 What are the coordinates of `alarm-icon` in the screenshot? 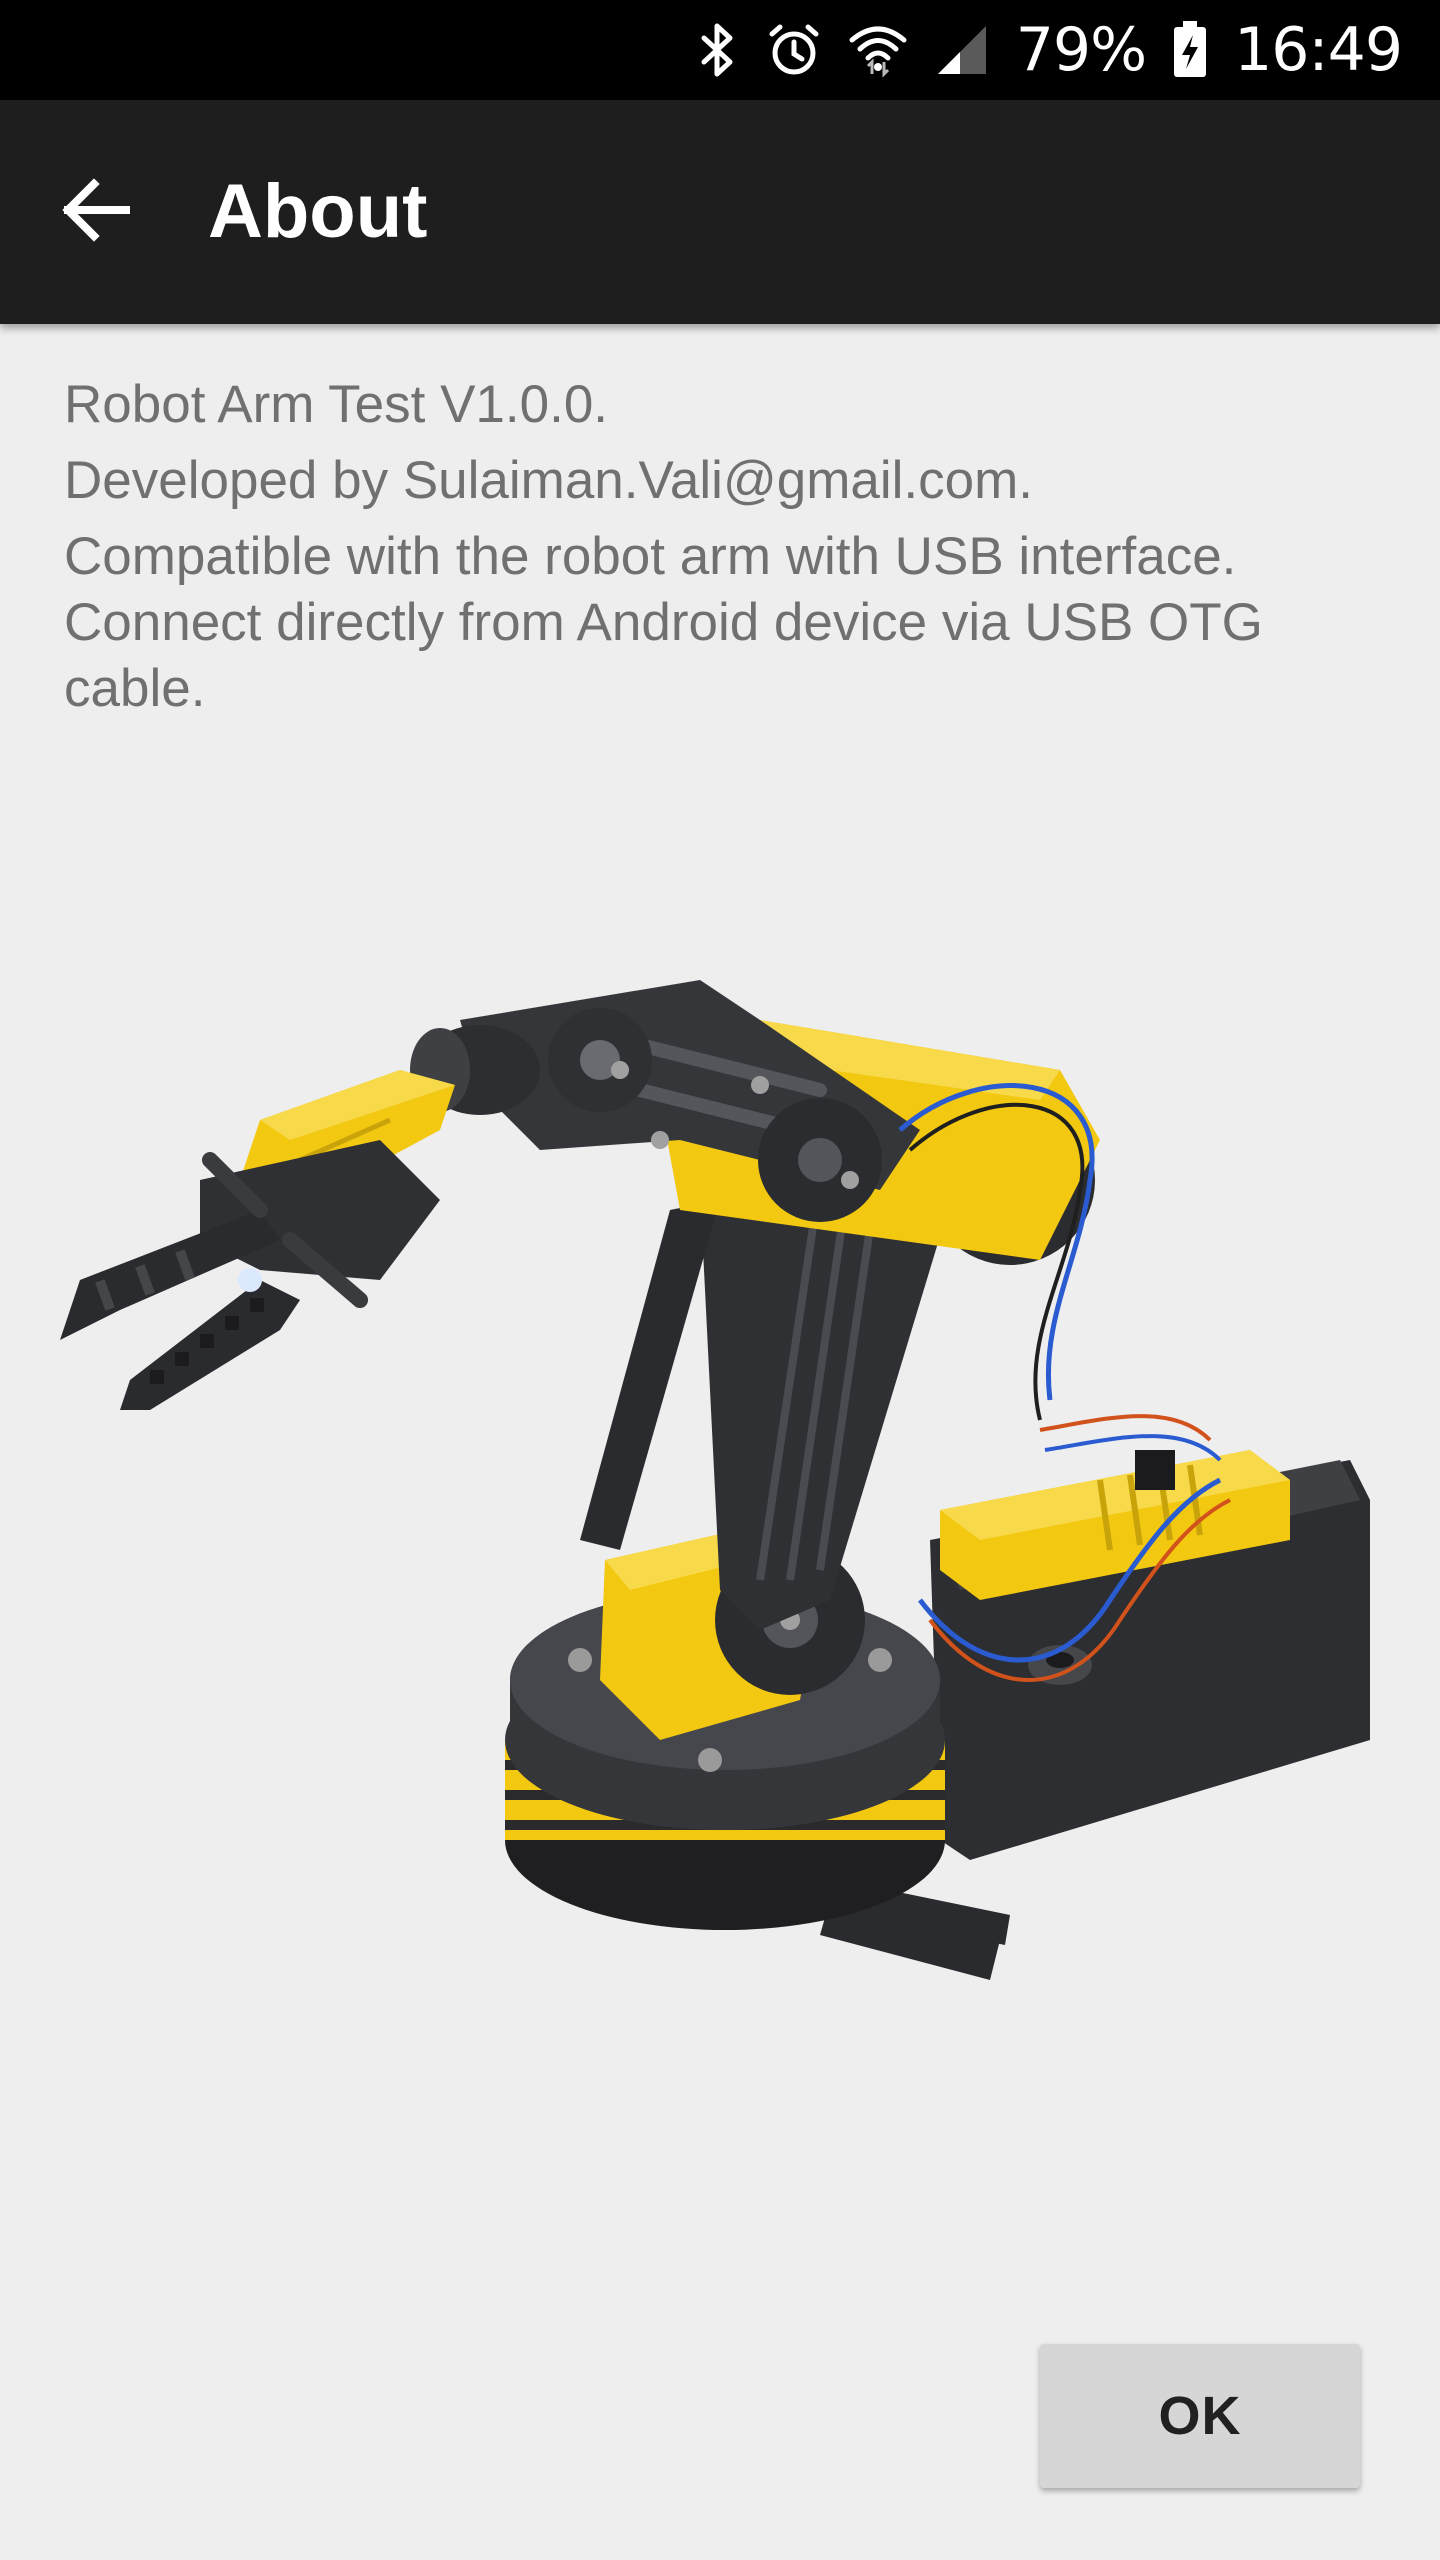 It's located at (794, 50).